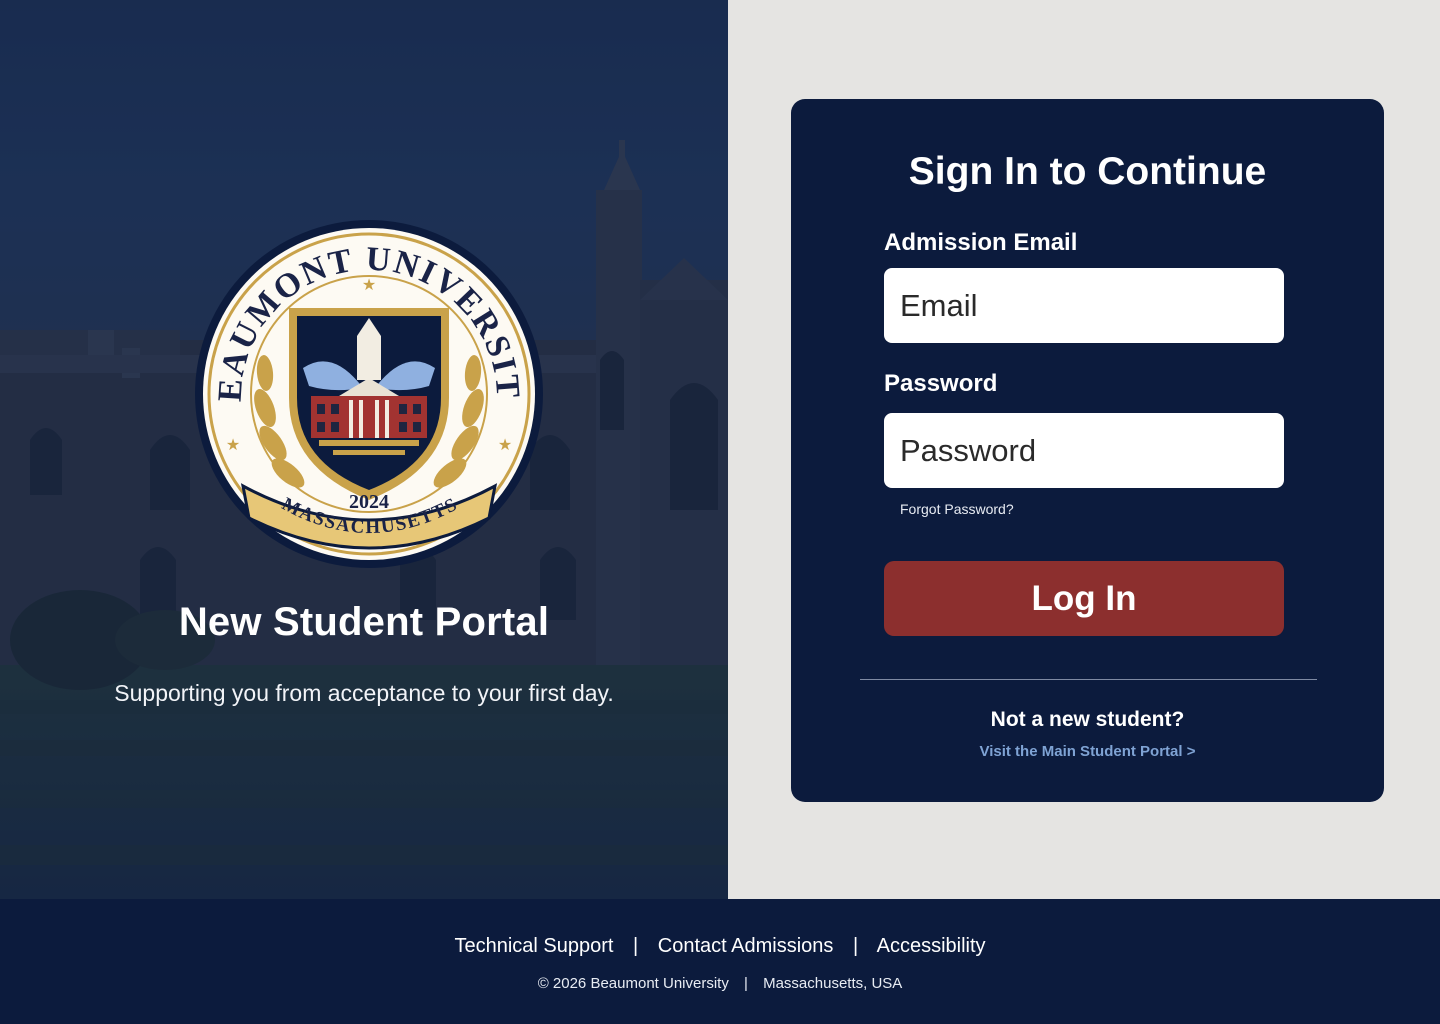 This screenshot has width=1440, height=1024. What do you see at coordinates (1087, 751) in the screenshot?
I see `main-student-portal-link: Visit the Main Student Portal >` at bounding box center [1087, 751].